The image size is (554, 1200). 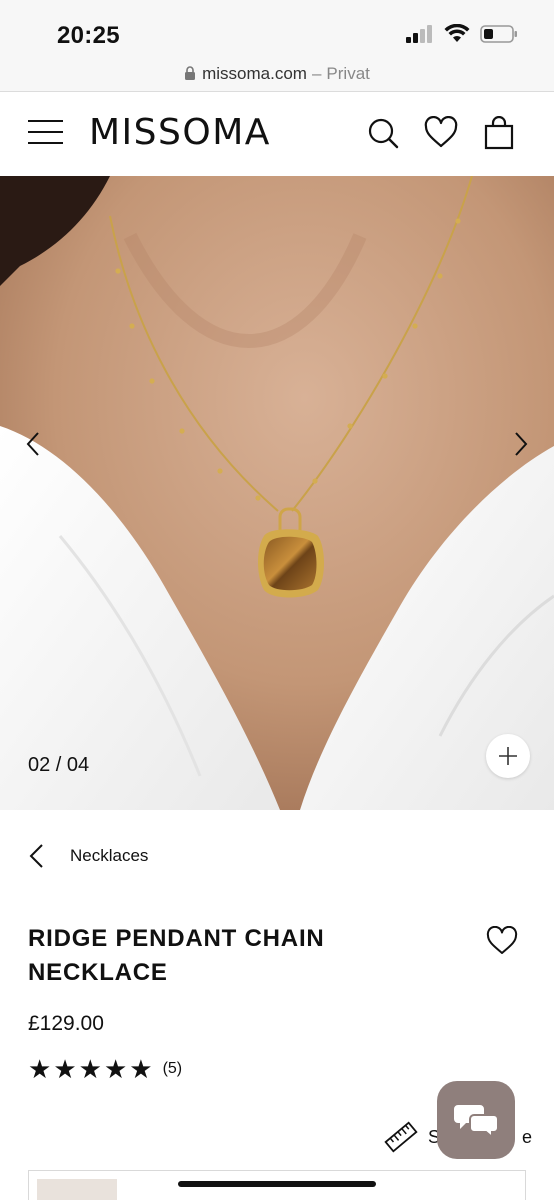 What do you see at coordinates (499, 133) in the screenshot?
I see `bag-icon` at bounding box center [499, 133].